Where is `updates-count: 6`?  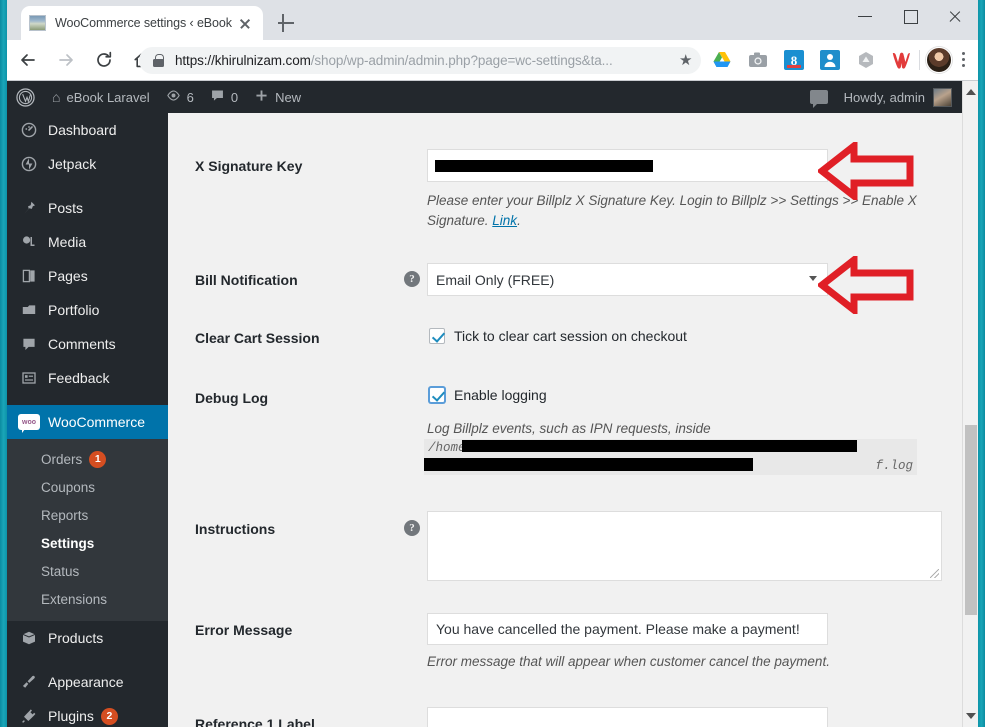
updates-count: 6 is located at coordinates (190, 97).